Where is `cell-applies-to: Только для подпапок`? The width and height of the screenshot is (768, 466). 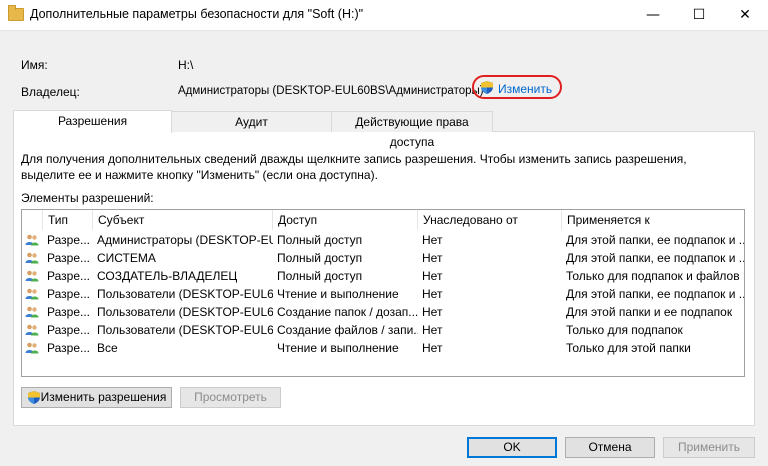 cell-applies-to: Только для подпапок is located at coordinates (624, 330).